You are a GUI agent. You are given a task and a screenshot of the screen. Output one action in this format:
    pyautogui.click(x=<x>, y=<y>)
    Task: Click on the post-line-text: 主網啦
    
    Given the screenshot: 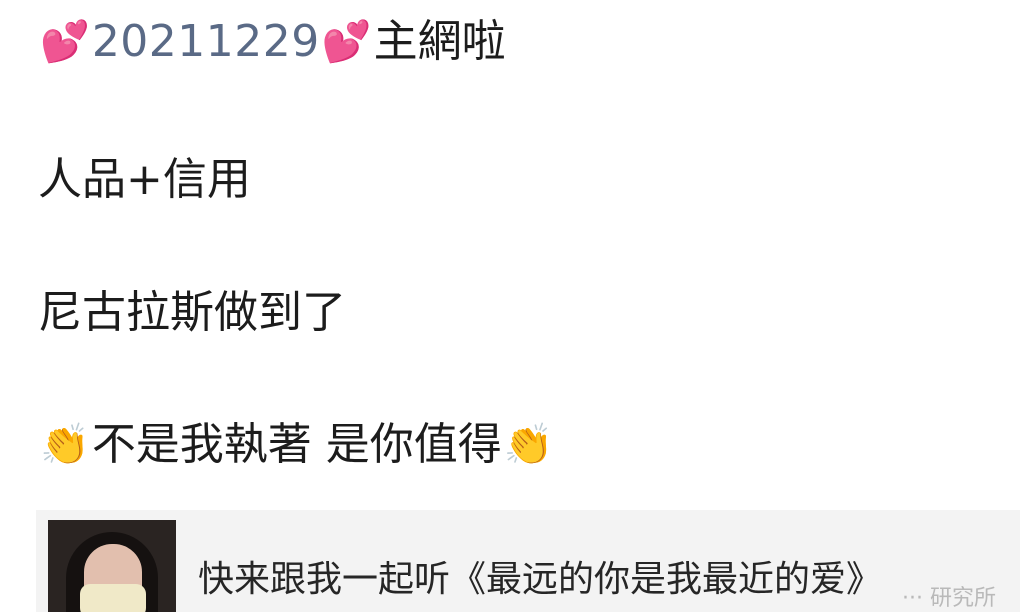 What is the action you would take?
    pyautogui.click(x=439, y=41)
    